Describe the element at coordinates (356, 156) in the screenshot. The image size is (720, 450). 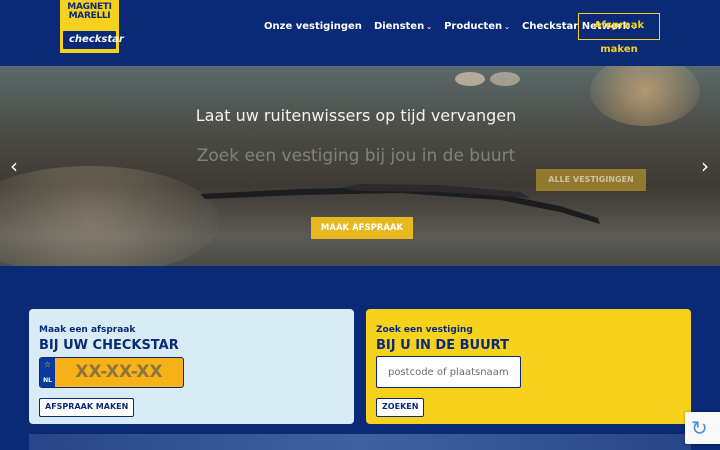
I see `hero-subline: Zoek een vestiging bij jou in de buurt` at that location.